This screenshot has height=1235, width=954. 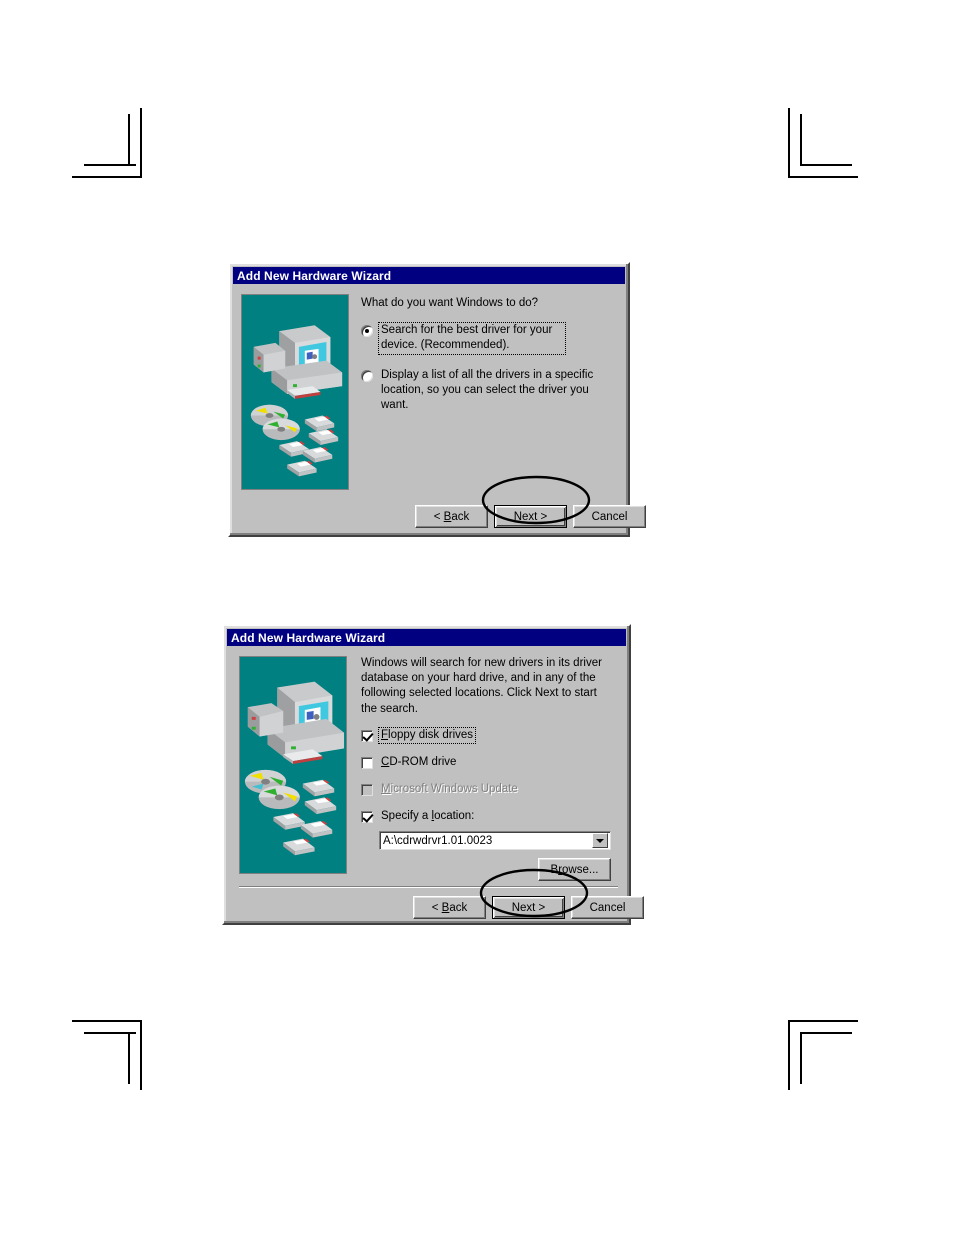 What do you see at coordinates (367, 817) in the screenshot?
I see `checkbox-icon-specify-a-location` at bounding box center [367, 817].